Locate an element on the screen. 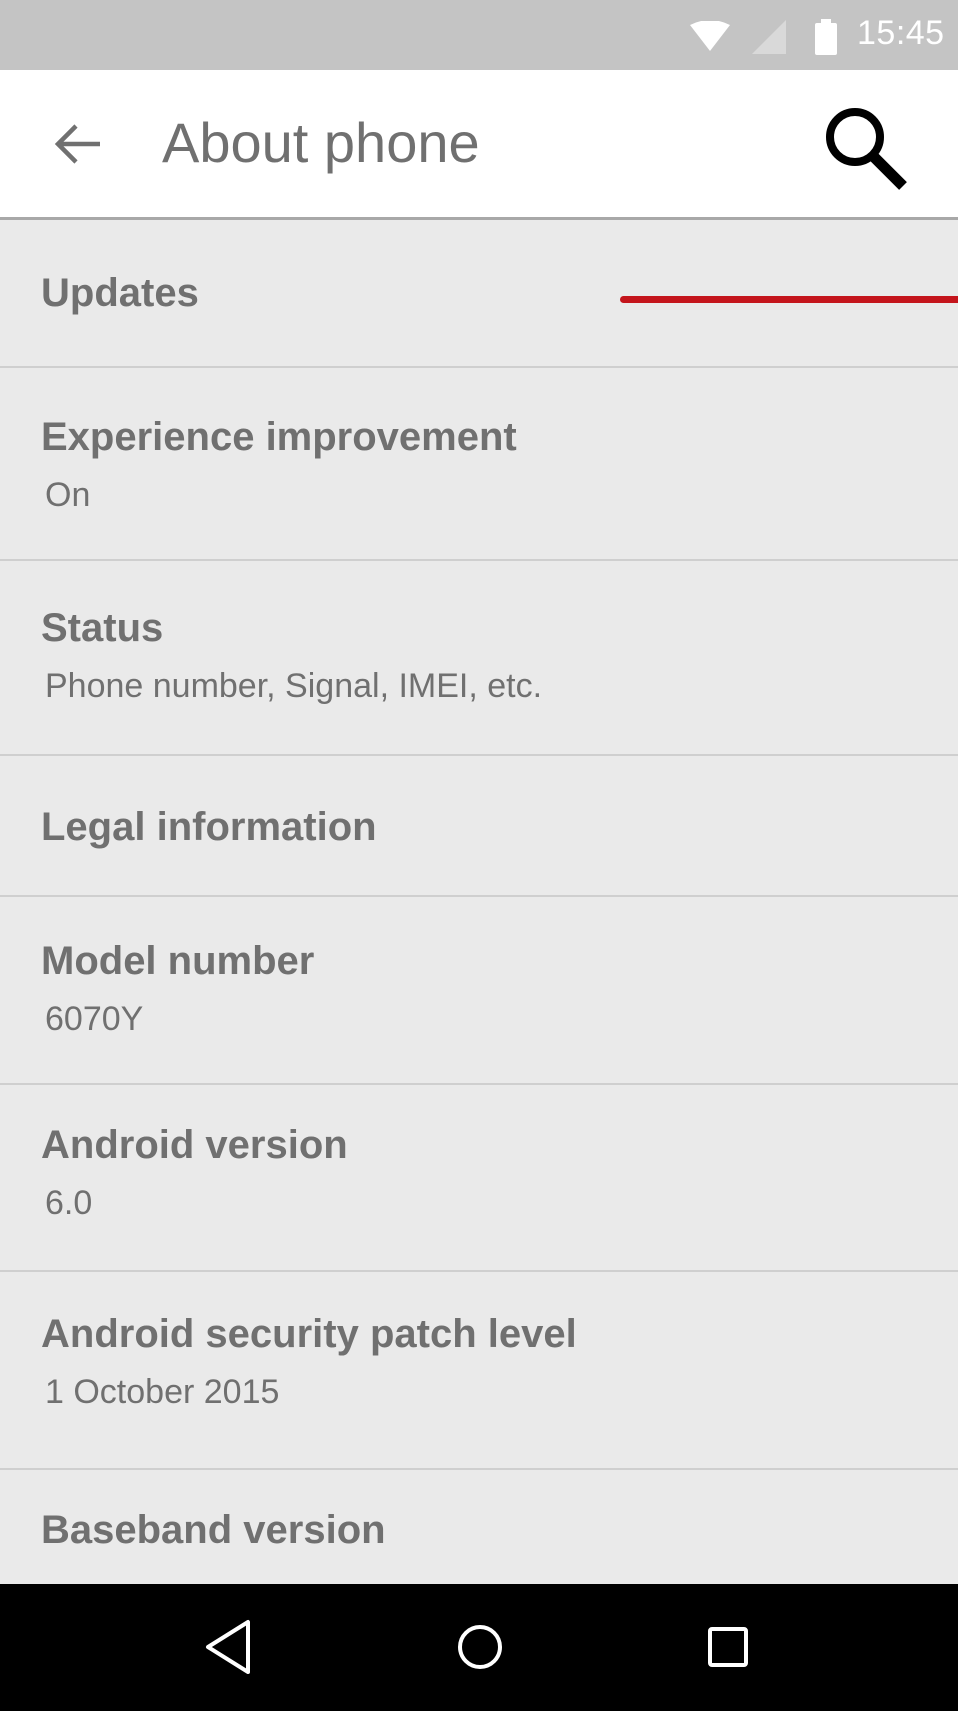 Image resolution: width=958 pixels, height=1711 pixels. list-item-summary: 6070Y is located at coordinates (94, 1019).